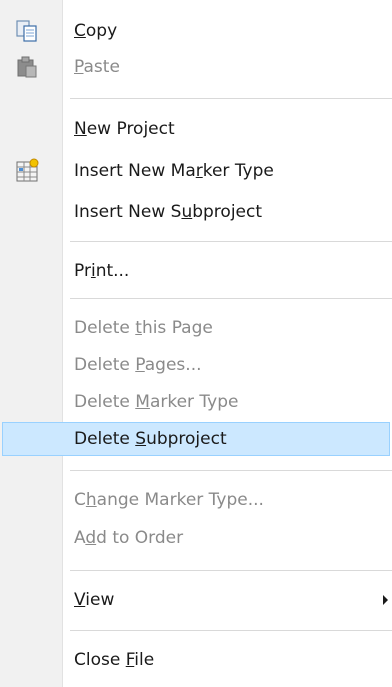 This screenshot has height=687, width=392. Describe the element at coordinates (124, 129) in the screenshot. I see `menu-item-label: New Project` at that location.